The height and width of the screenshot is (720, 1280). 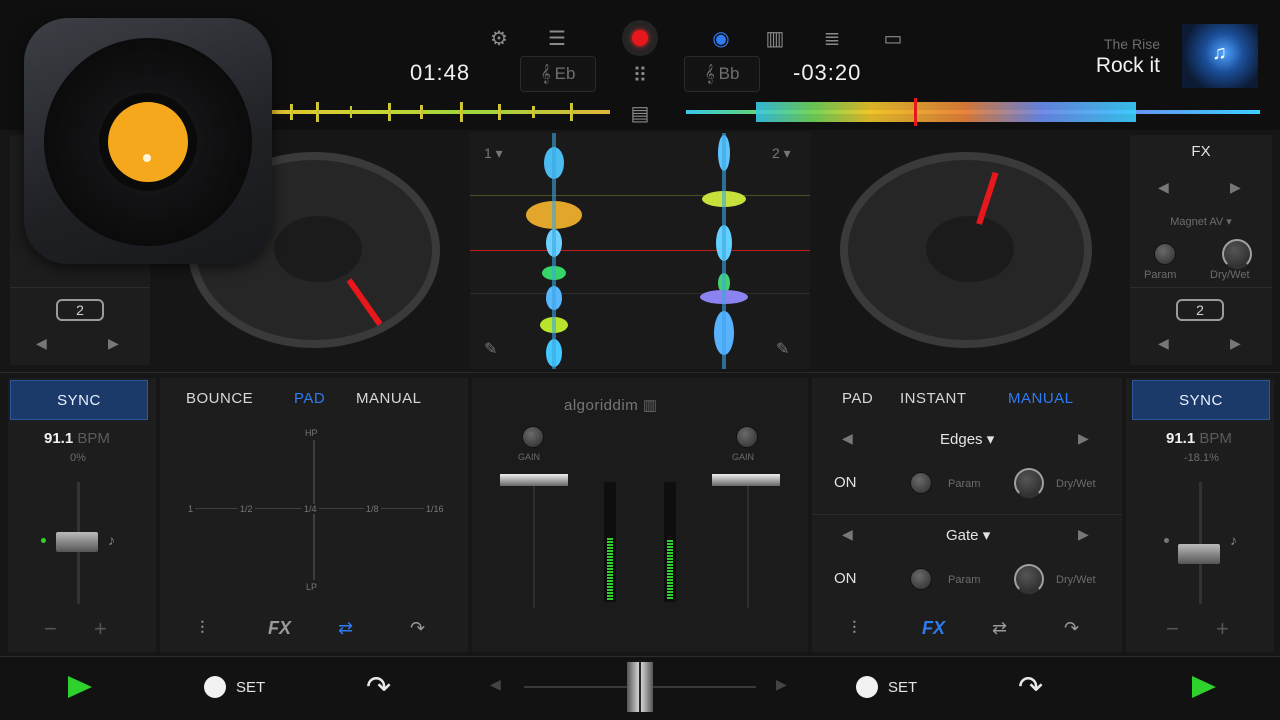 What do you see at coordinates (966, 250) in the screenshot?
I see `deck-right-jog-wheel` at bounding box center [966, 250].